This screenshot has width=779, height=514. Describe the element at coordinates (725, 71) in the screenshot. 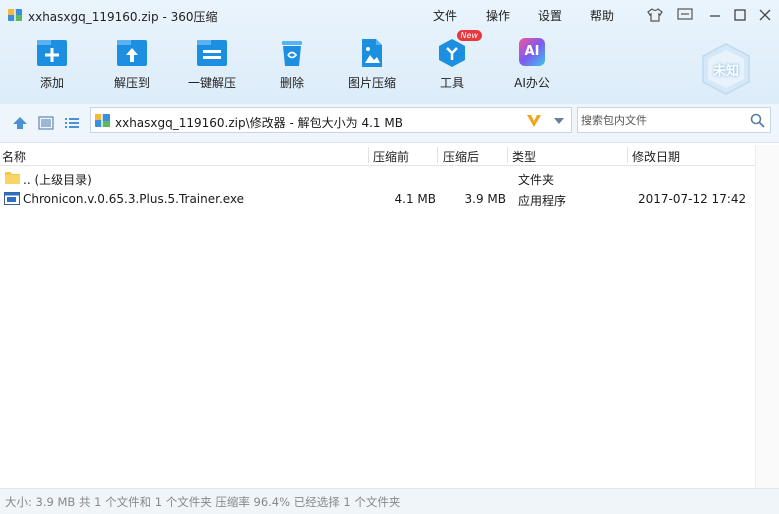

I see `avatar-label: 未知` at that location.